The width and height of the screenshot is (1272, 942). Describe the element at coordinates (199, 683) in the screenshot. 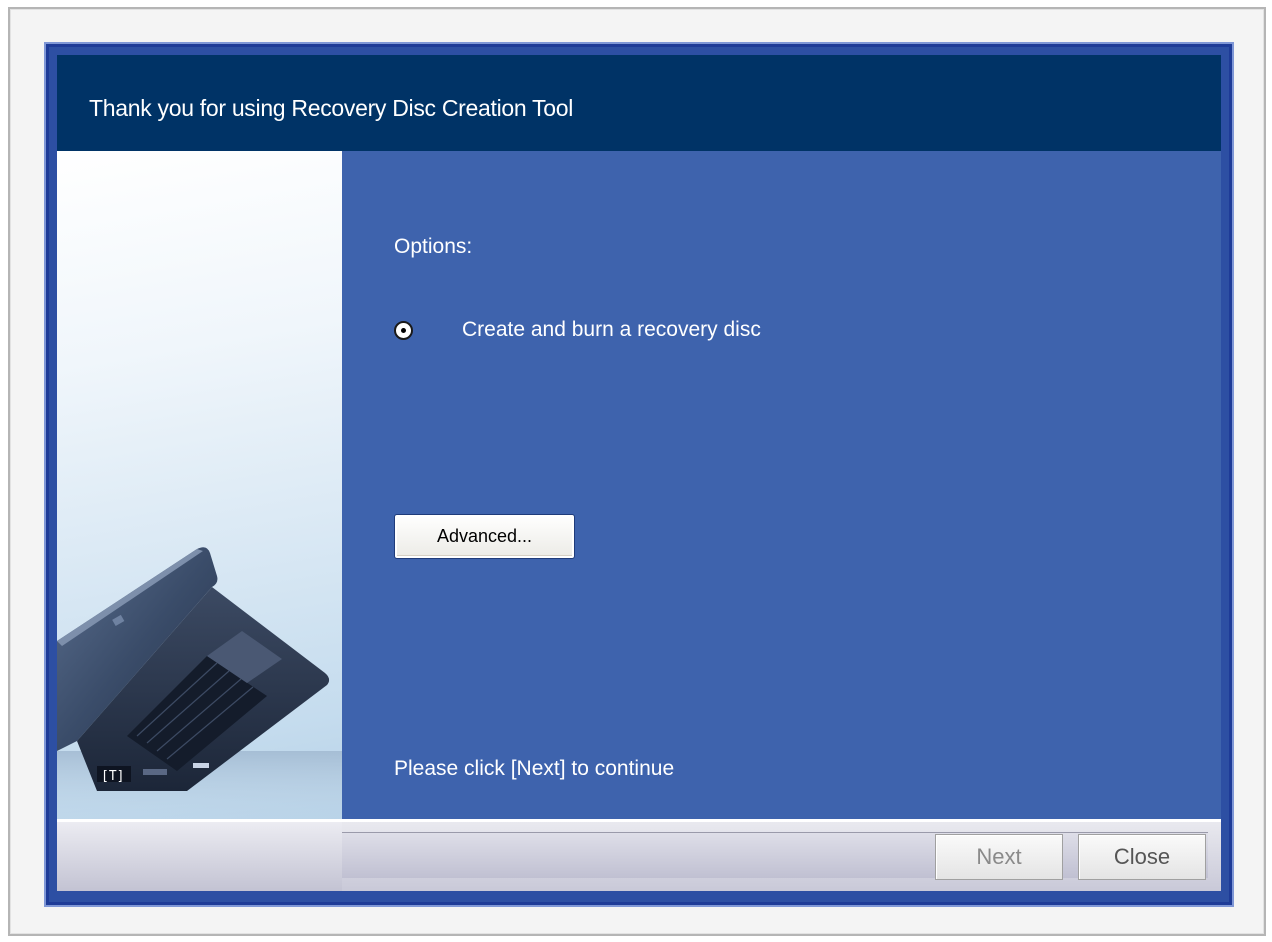

I see `laptop-illustration-icon: [T]` at that location.